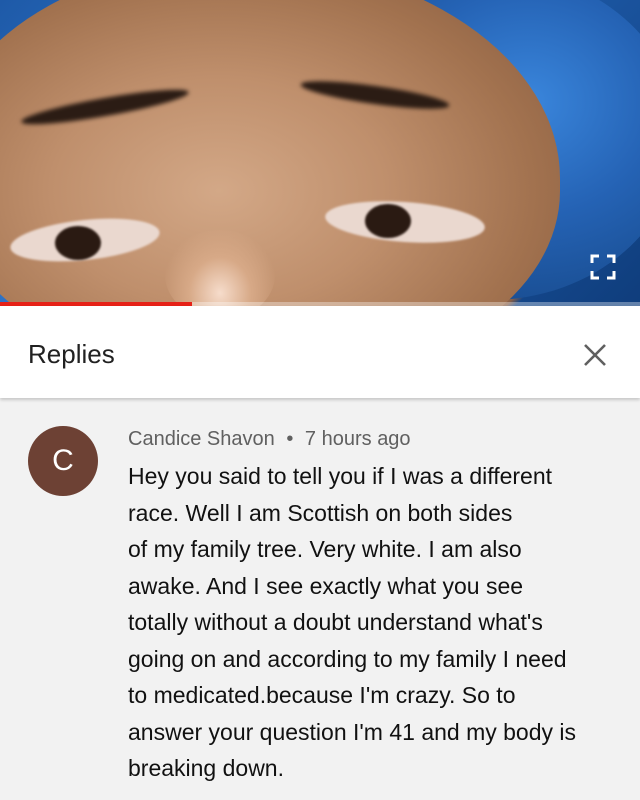 This screenshot has width=640, height=800. I want to click on comment-meta: Candice Shavon • 7 hours ago, so click(269, 439).